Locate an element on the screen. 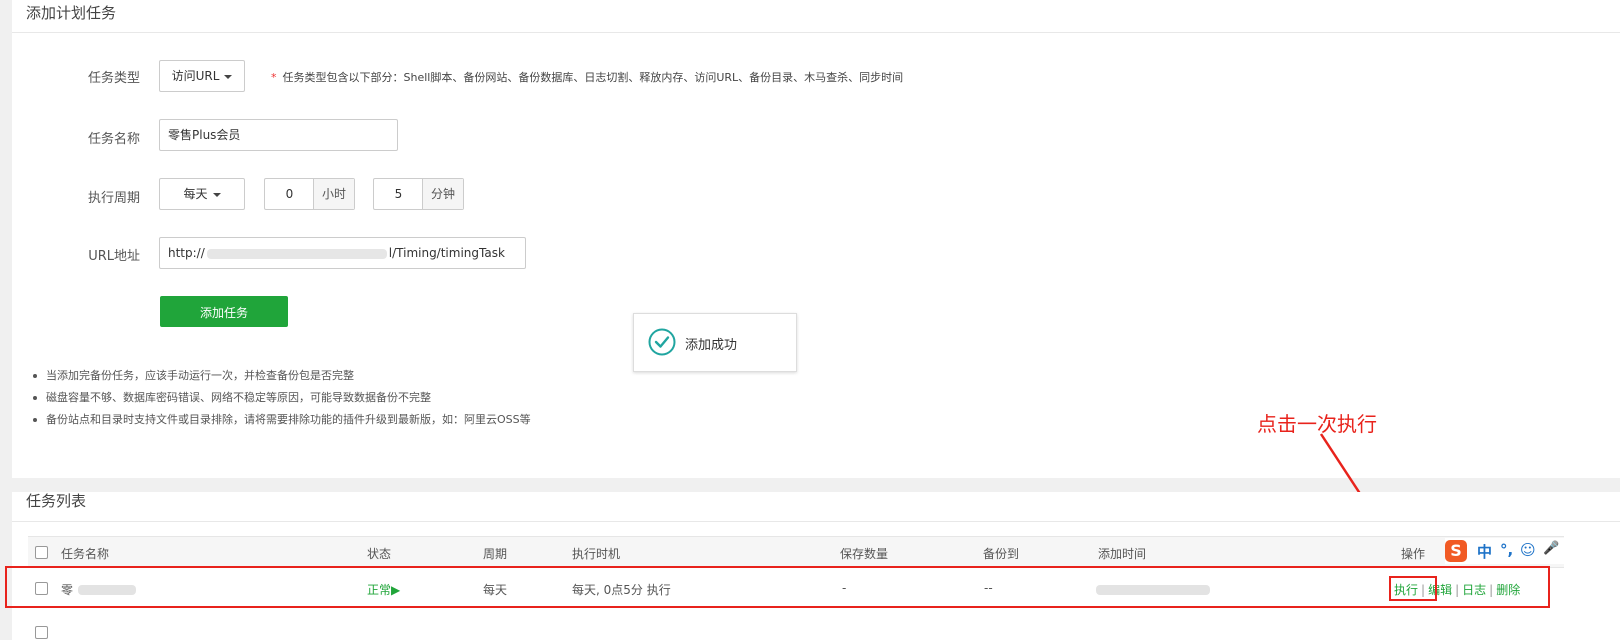 Image resolution: width=1620 pixels, height=640 pixels. hour-input-group: 0 小时 is located at coordinates (309, 194).